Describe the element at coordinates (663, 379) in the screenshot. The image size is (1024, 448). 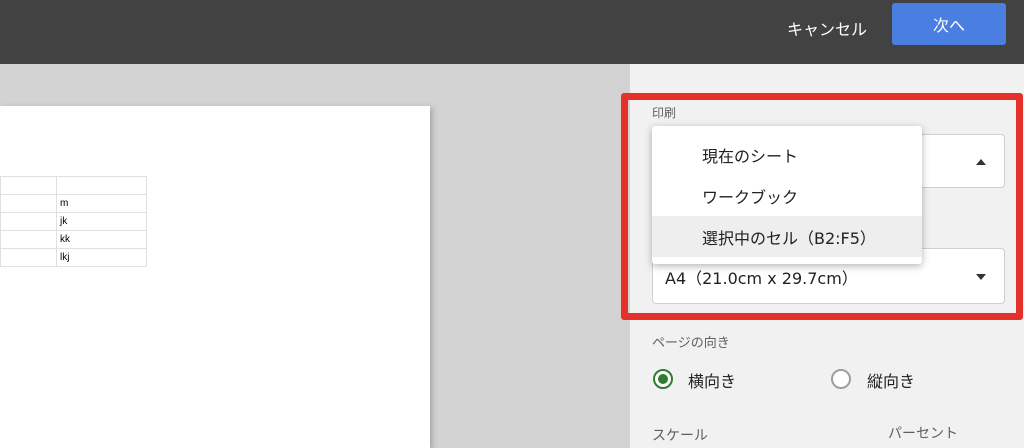
I see `landscape-radio` at that location.